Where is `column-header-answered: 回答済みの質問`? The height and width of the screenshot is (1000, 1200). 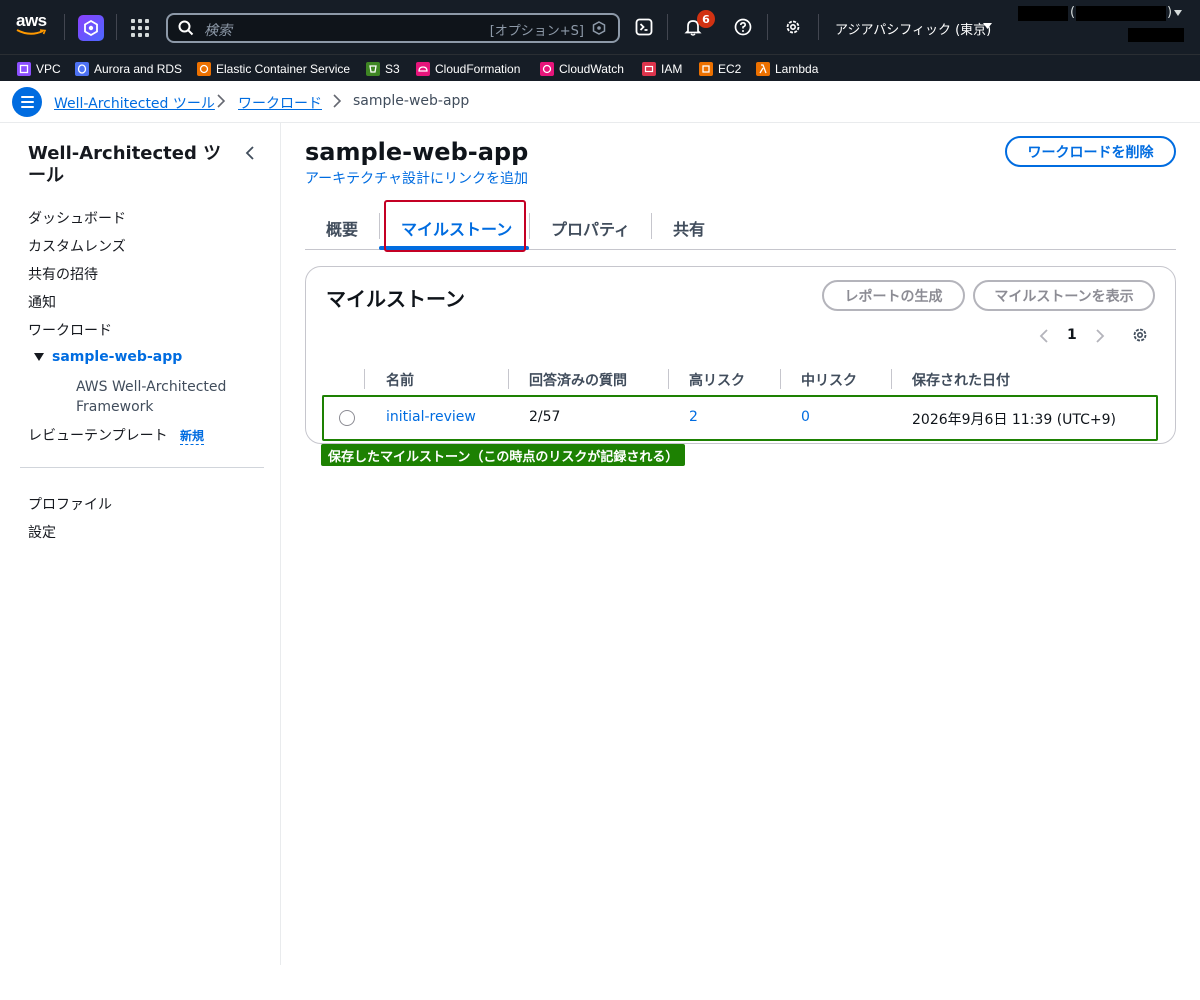
column-header-answered: 回答済みの質問 is located at coordinates (578, 380).